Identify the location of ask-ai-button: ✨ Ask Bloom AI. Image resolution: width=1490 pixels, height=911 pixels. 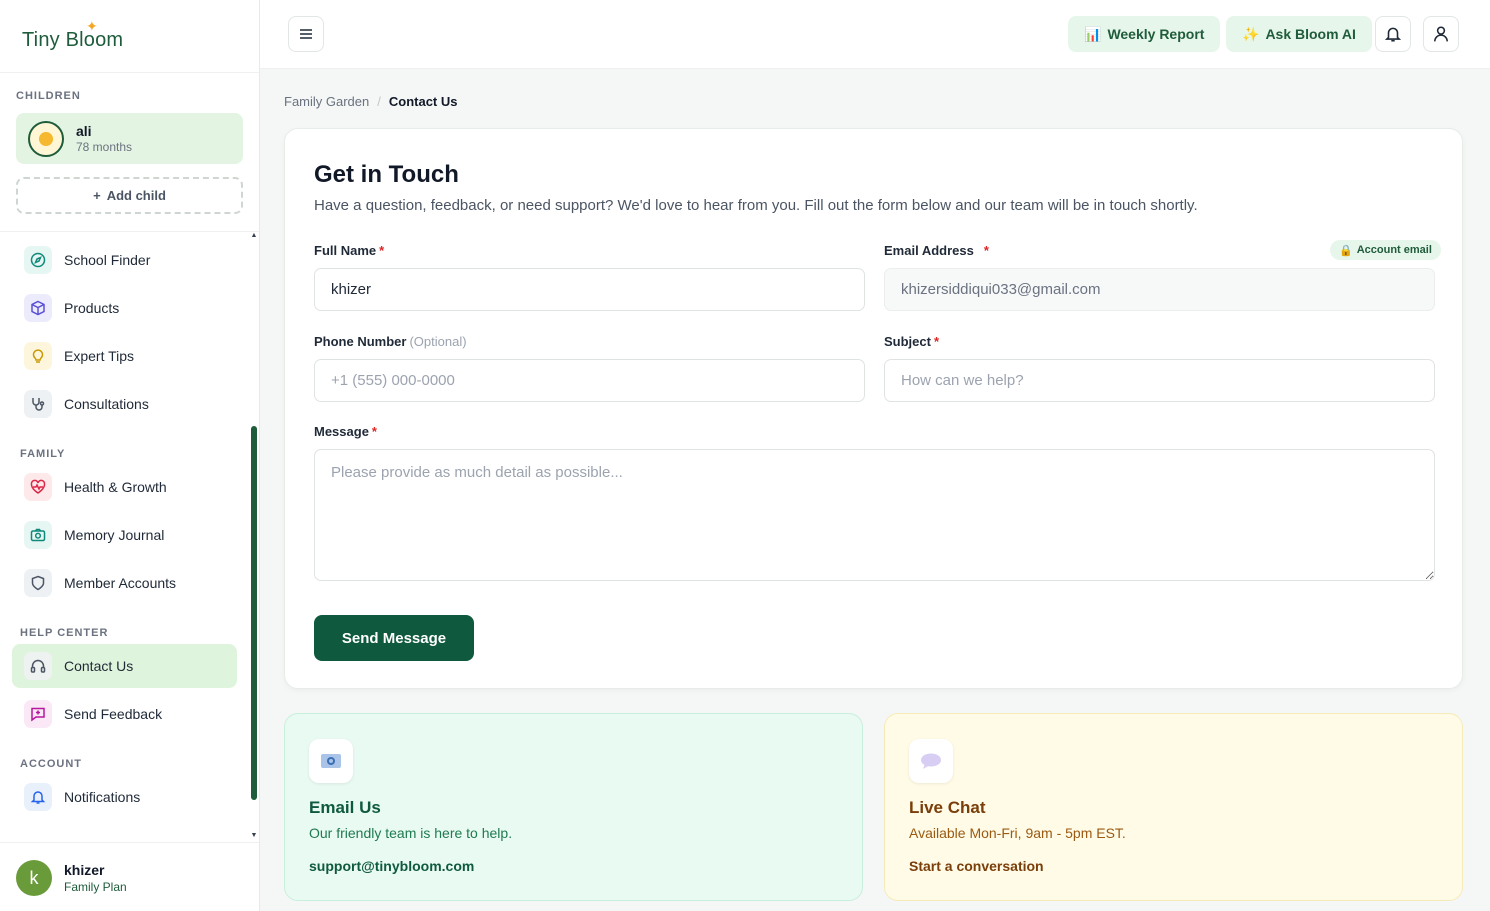
(1299, 34).